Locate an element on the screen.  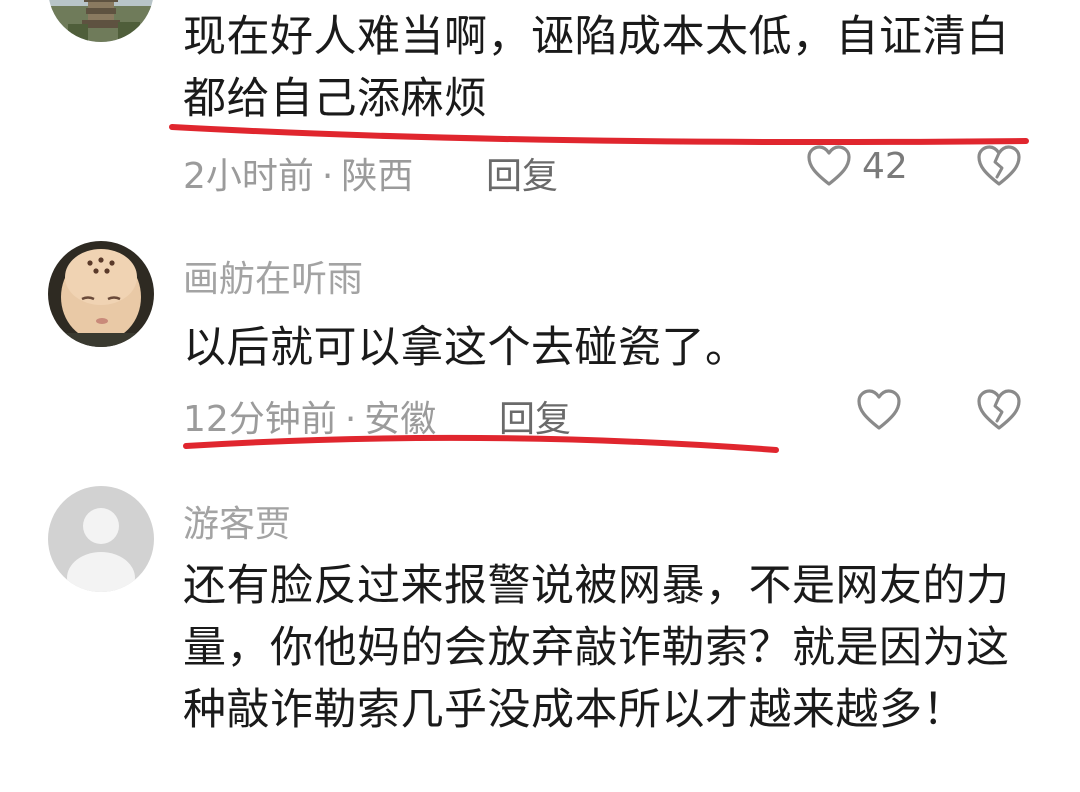
like-button is located at coordinates (879, 410).